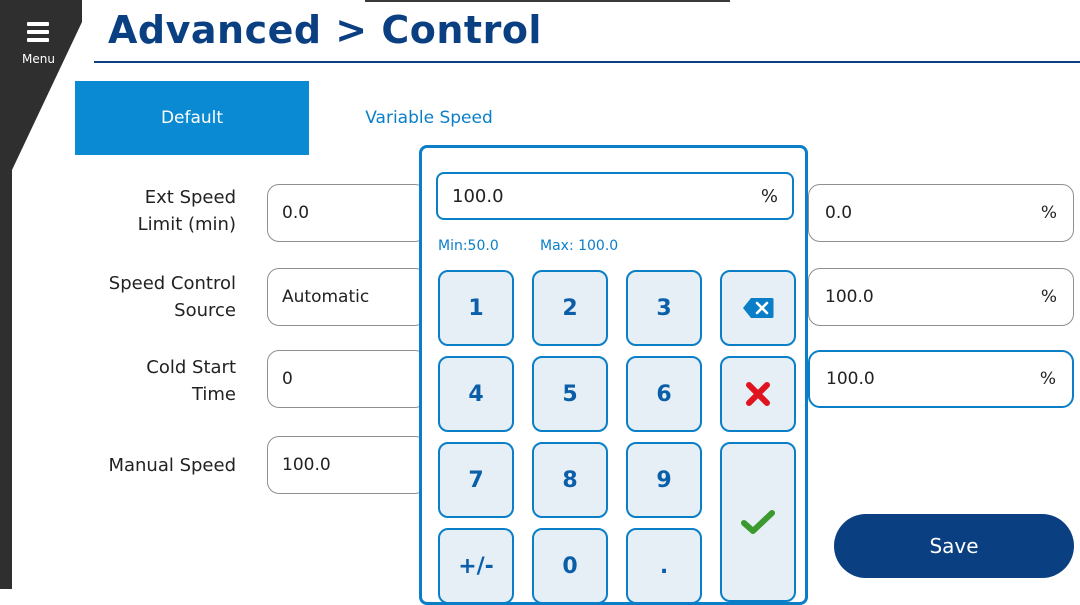 This screenshot has width=1080, height=605. What do you see at coordinates (587, 62) in the screenshot?
I see `title-underline` at bounding box center [587, 62].